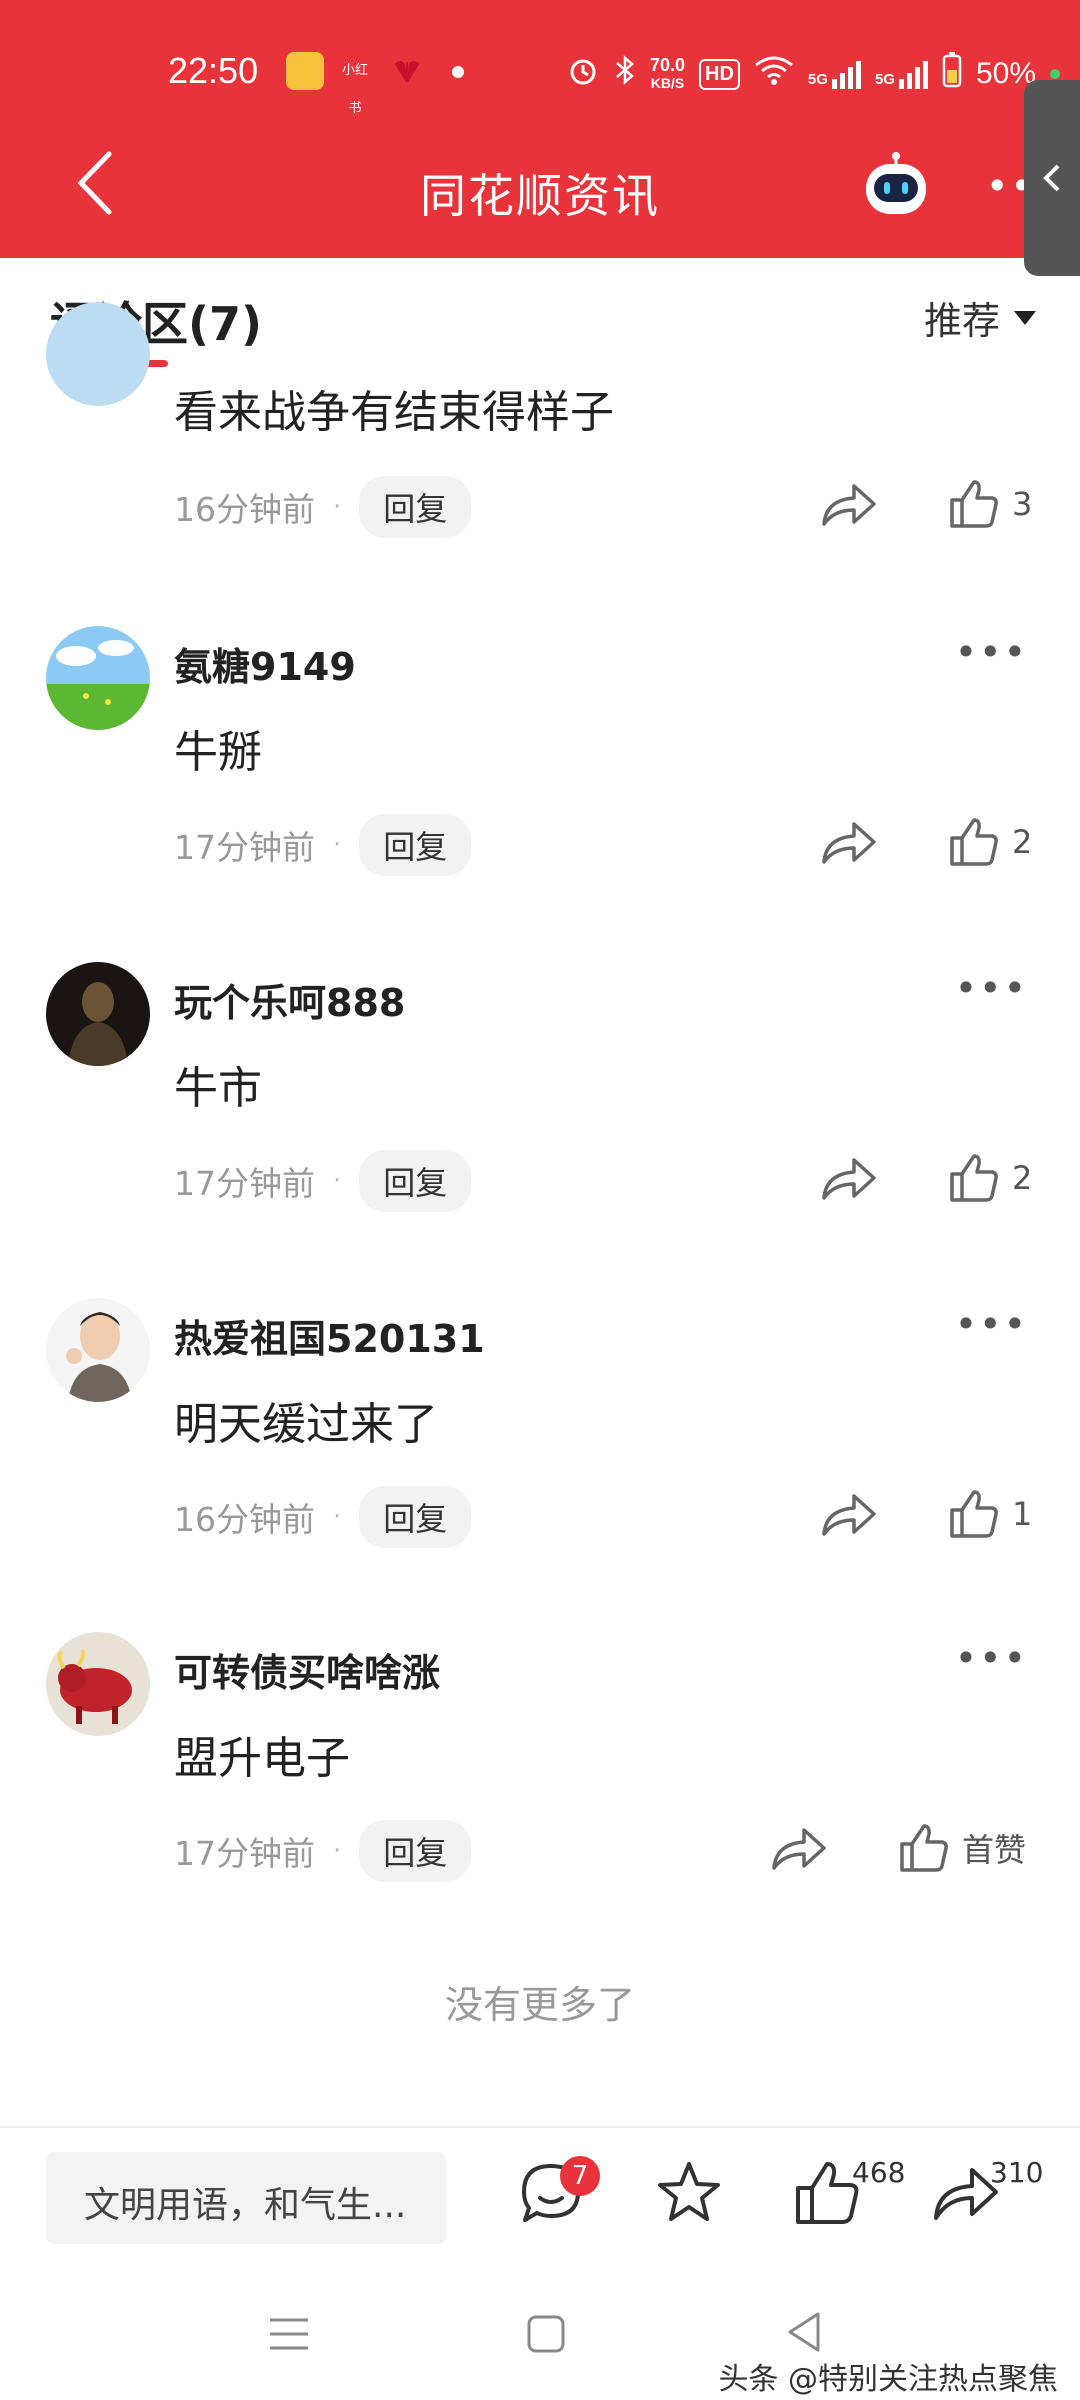 The image size is (1080, 2400). Describe the element at coordinates (540, 1446) in the screenshot. I see `comment-item: 热爱祖国520131 ••• 明天缓过来了 16分钟前 · 回复 1` at that location.